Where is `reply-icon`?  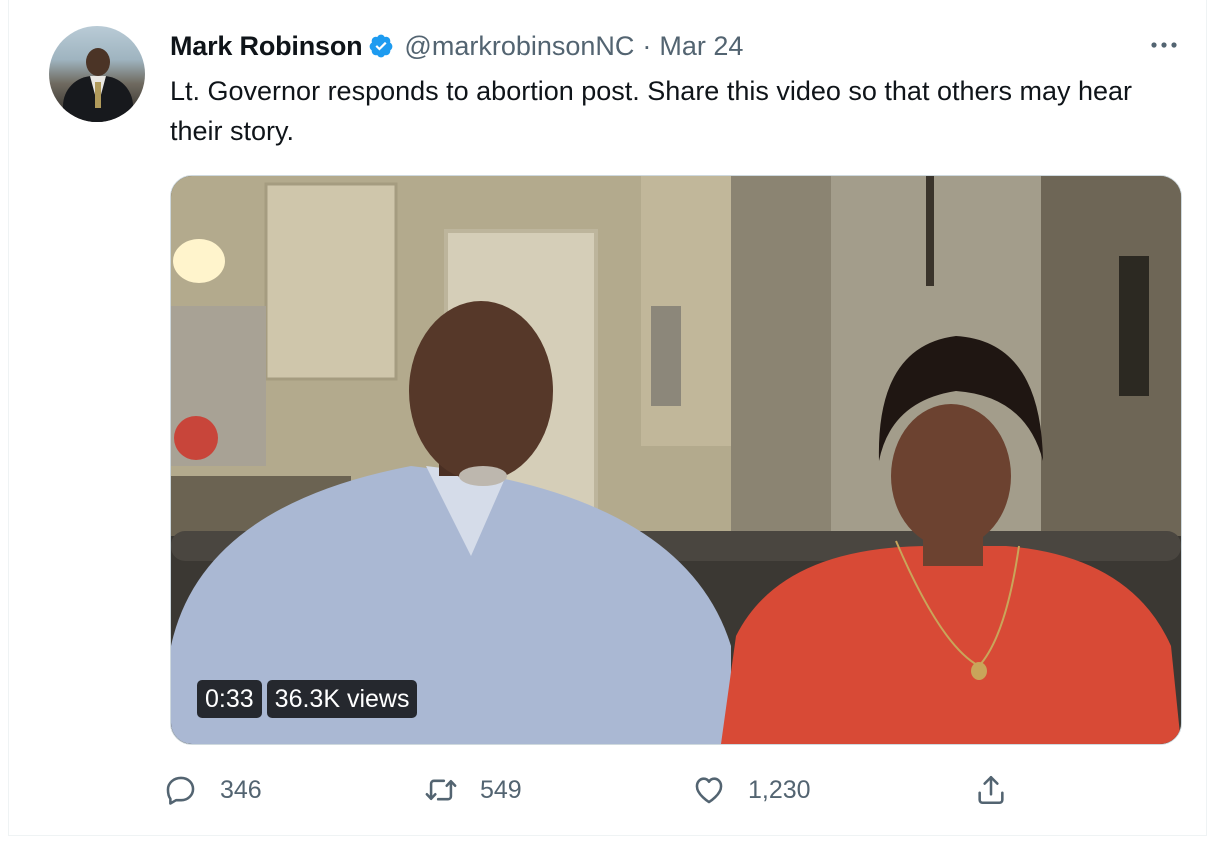 reply-icon is located at coordinates (180, 790).